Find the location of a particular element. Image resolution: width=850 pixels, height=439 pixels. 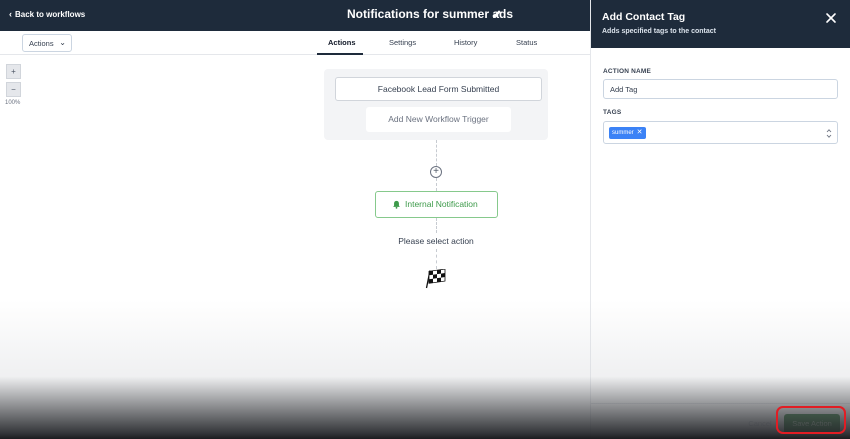

chevron-down-icon: ⌄ is located at coordinates (62, 42).